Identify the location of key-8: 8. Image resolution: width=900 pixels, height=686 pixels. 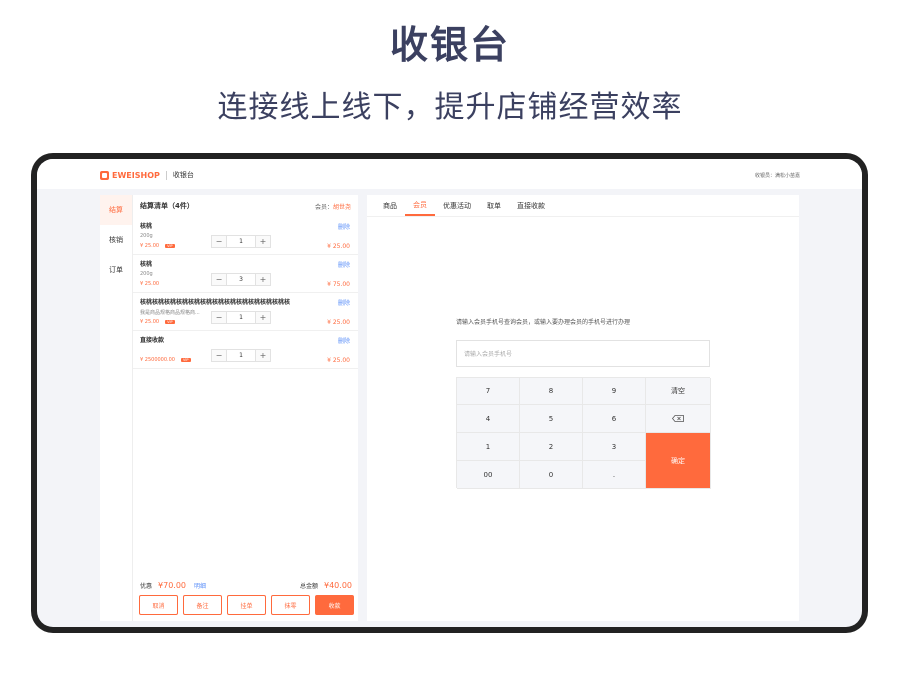
(551, 391).